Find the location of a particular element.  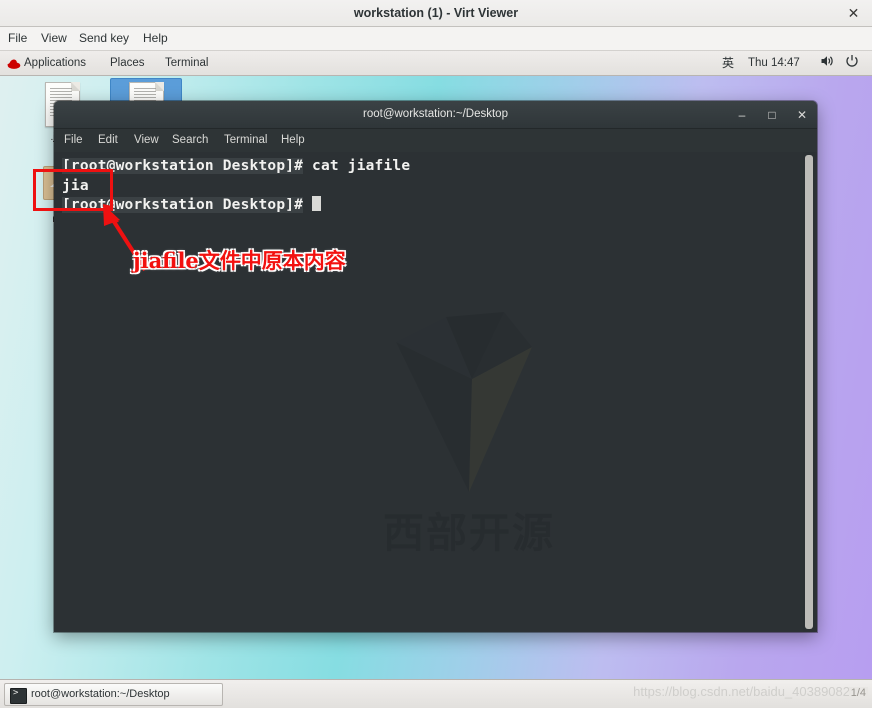

page-number: 1/4 is located at coordinates (858, 693).